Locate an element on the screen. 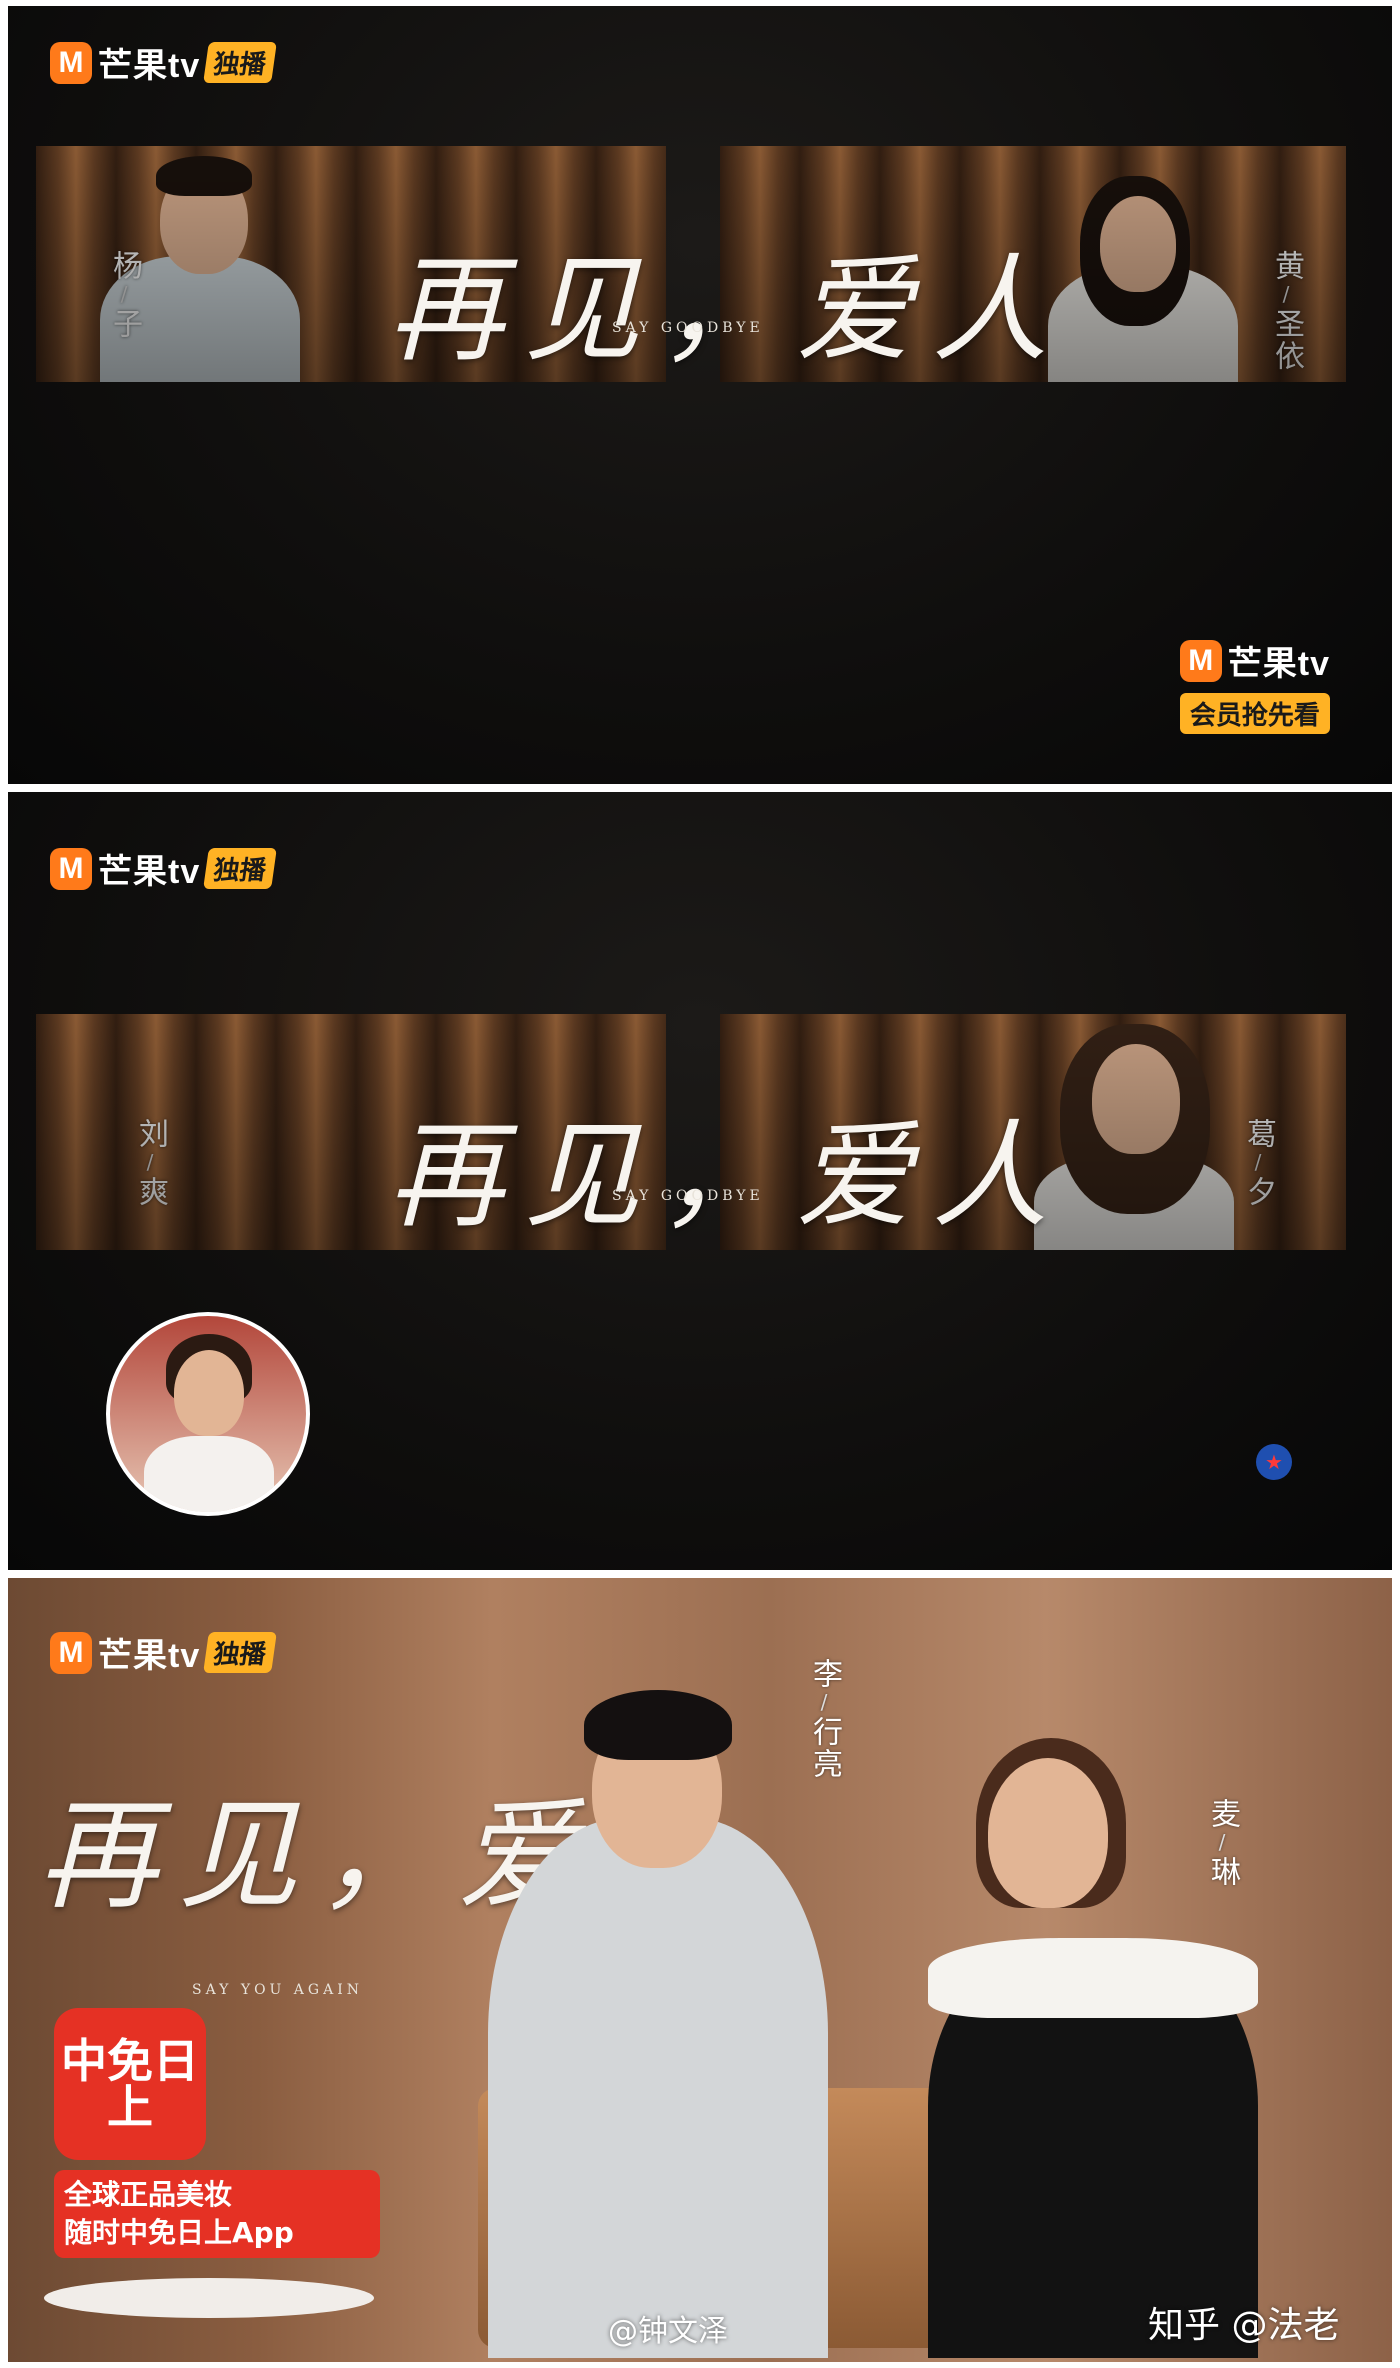 This screenshot has height=2368, width=1400. vip-badge-group: M 芒果tv 会员抢先看 is located at coordinates (1254, 685).